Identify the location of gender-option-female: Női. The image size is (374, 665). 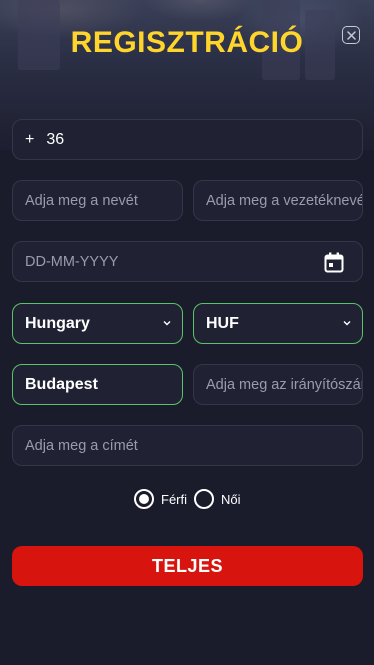
(217, 499).